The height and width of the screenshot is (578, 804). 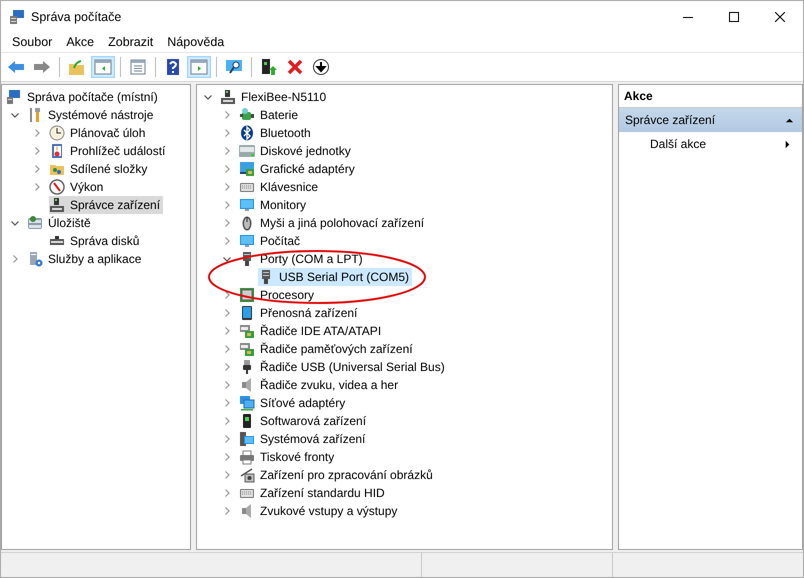 What do you see at coordinates (780, 17) in the screenshot?
I see `close-icon` at bounding box center [780, 17].